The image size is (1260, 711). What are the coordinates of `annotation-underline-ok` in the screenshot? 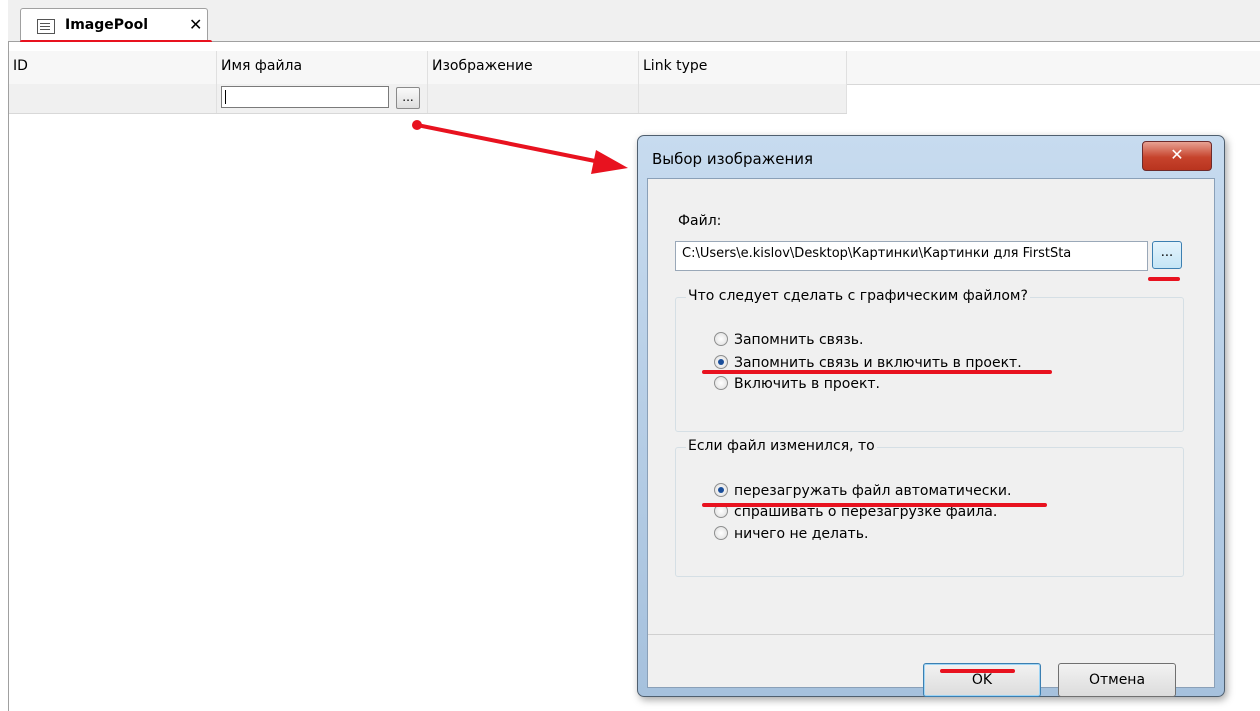 It's located at (977, 671).